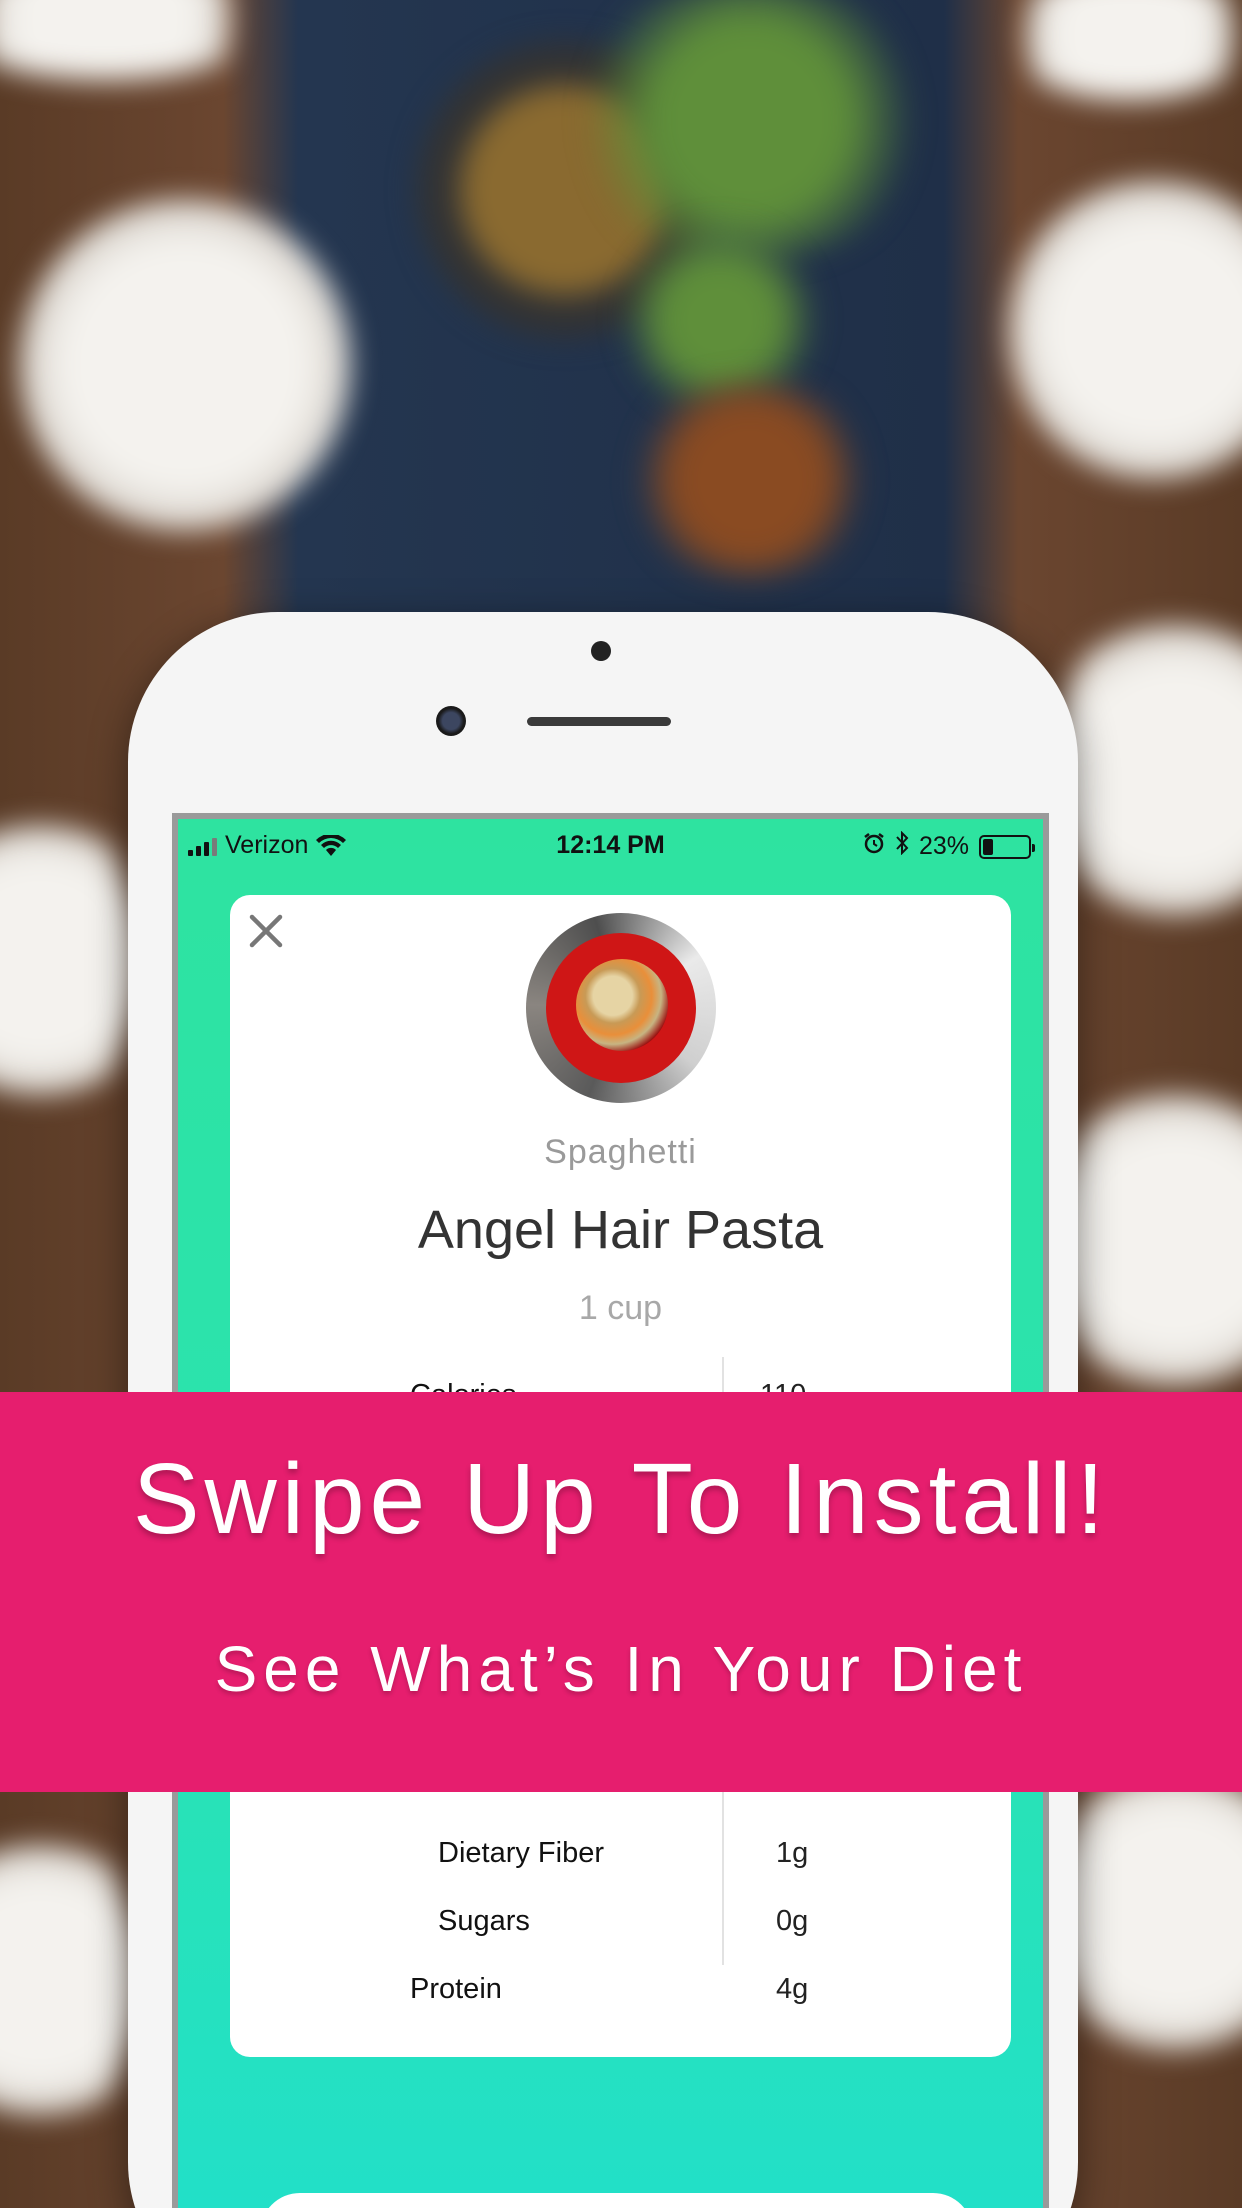 This screenshot has height=2208, width=1242. I want to click on nutrition-value: 1g, so click(792, 1853).